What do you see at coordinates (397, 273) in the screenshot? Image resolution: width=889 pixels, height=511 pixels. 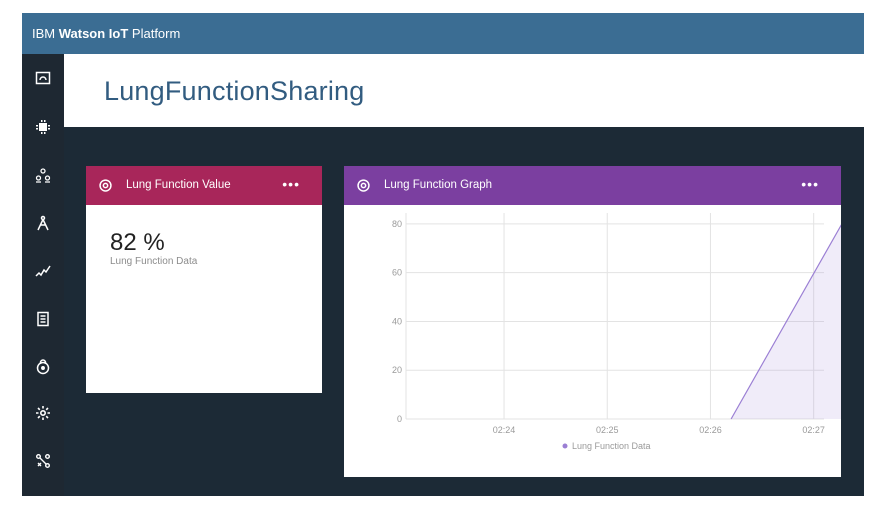 I see `y-tick-label: 60` at bounding box center [397, 273].